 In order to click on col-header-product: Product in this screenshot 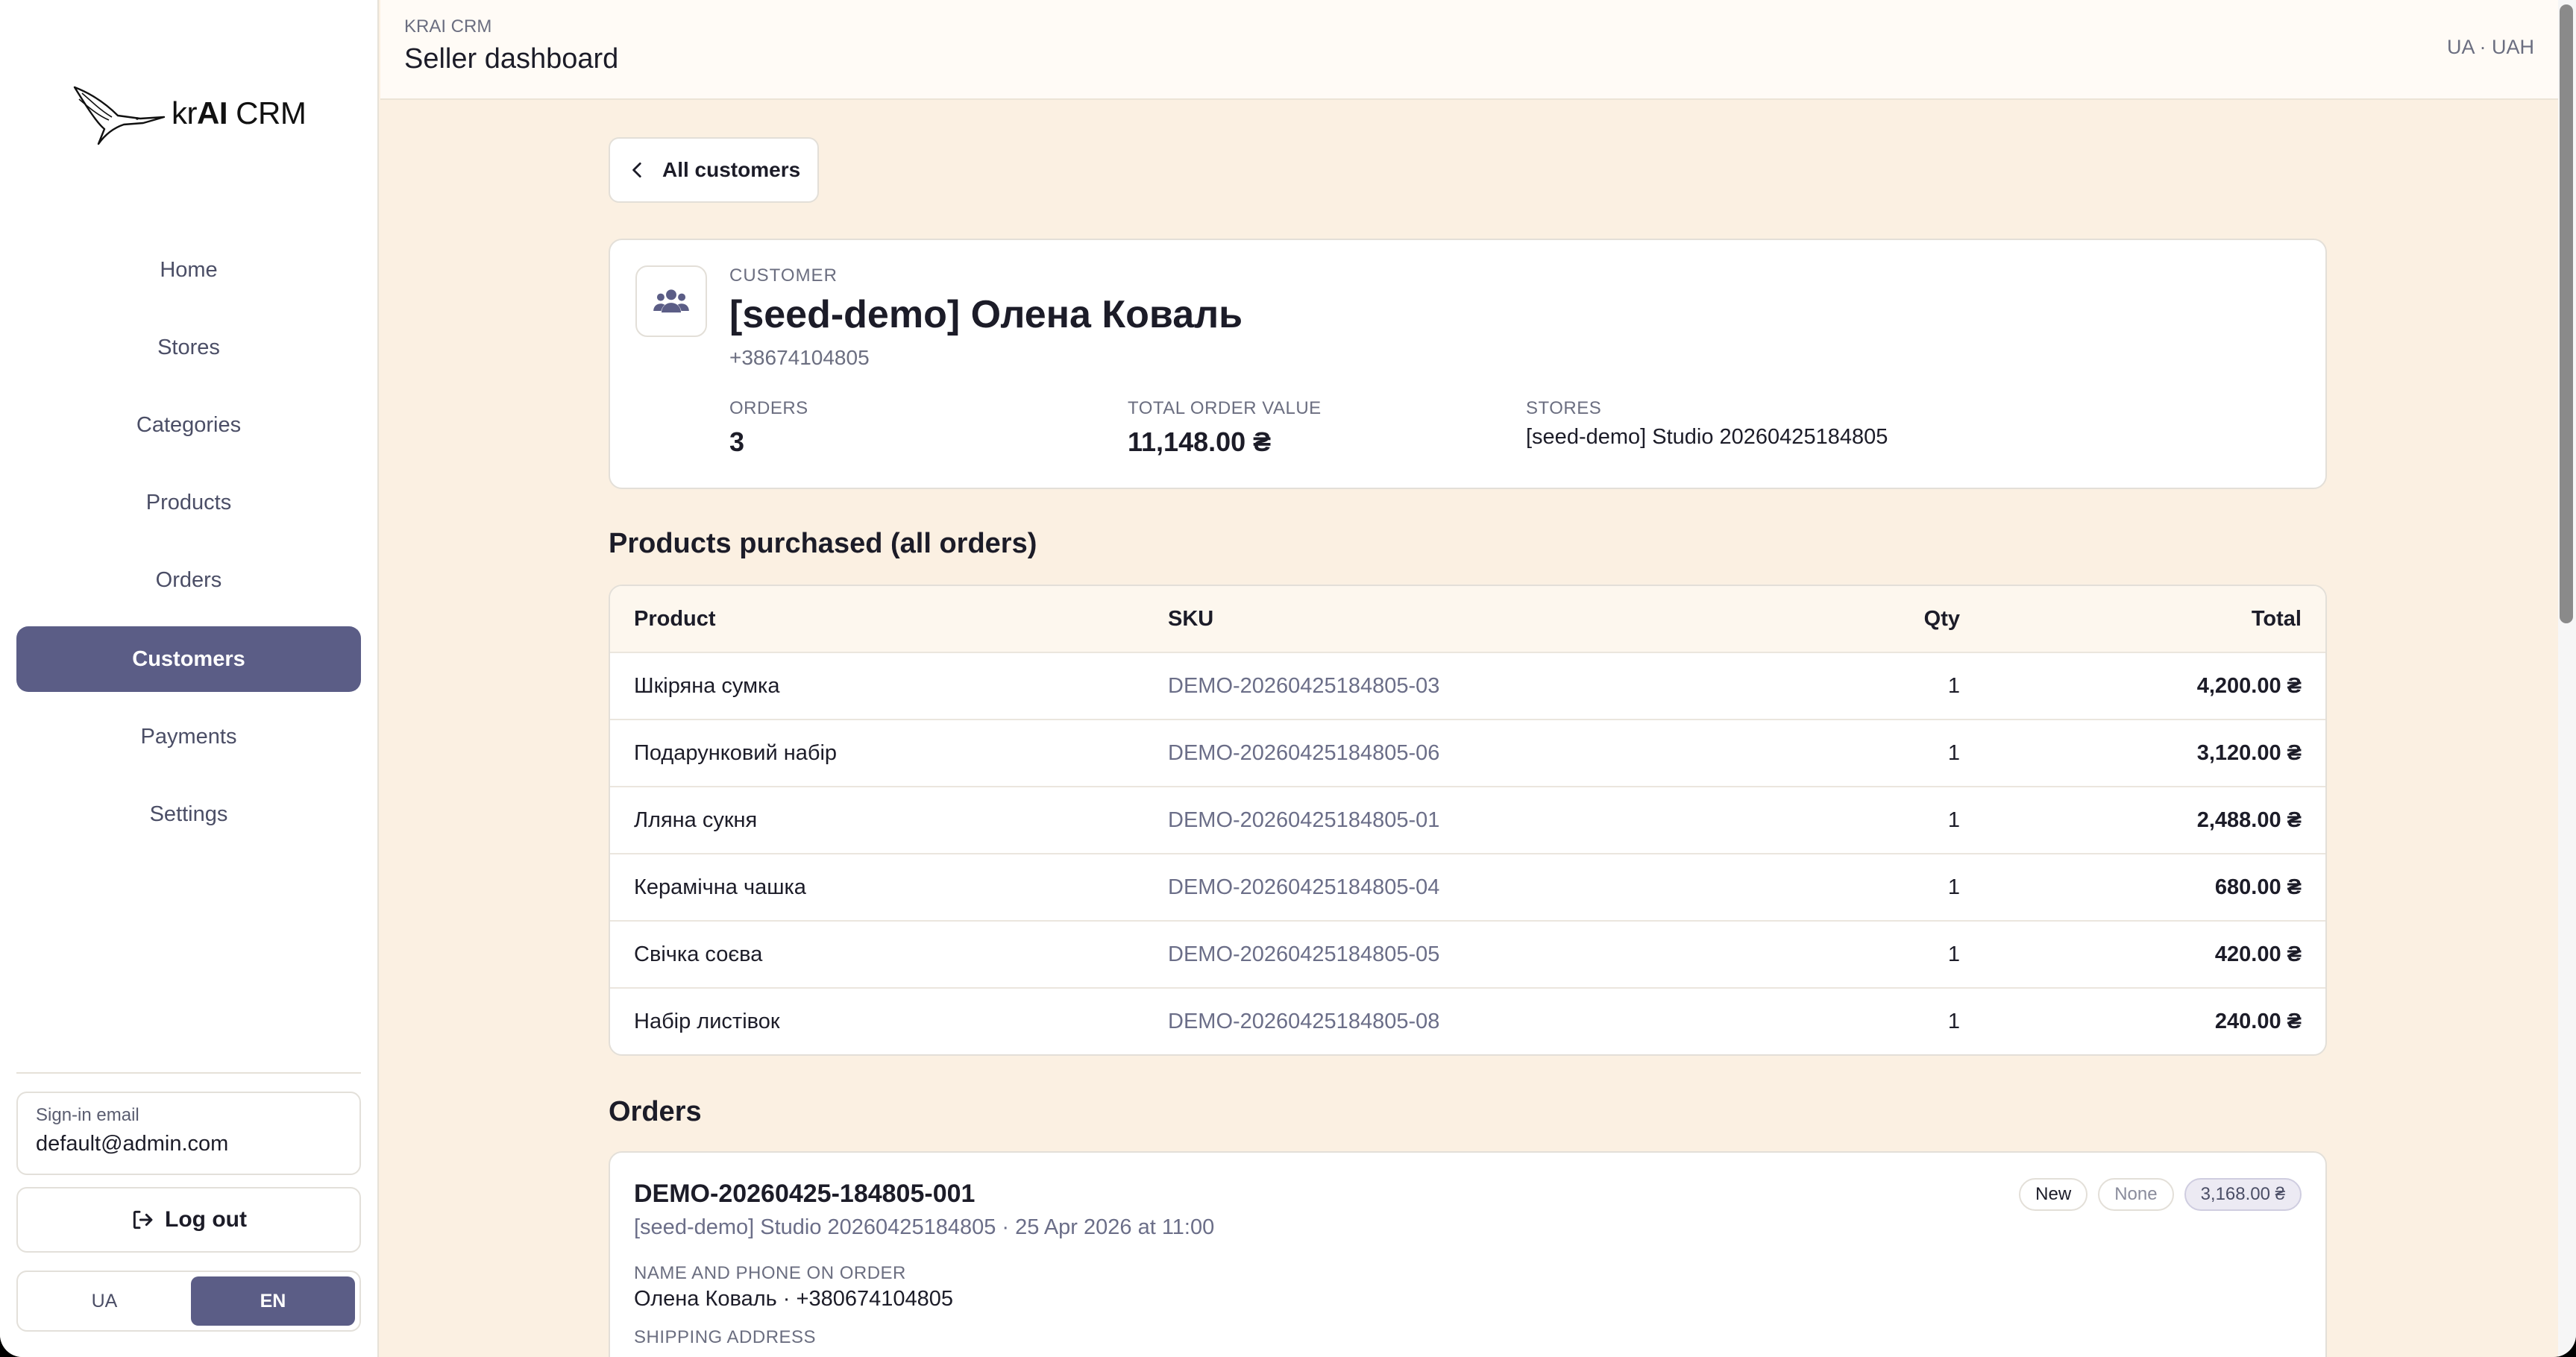, I will do `click(675, 618)`.